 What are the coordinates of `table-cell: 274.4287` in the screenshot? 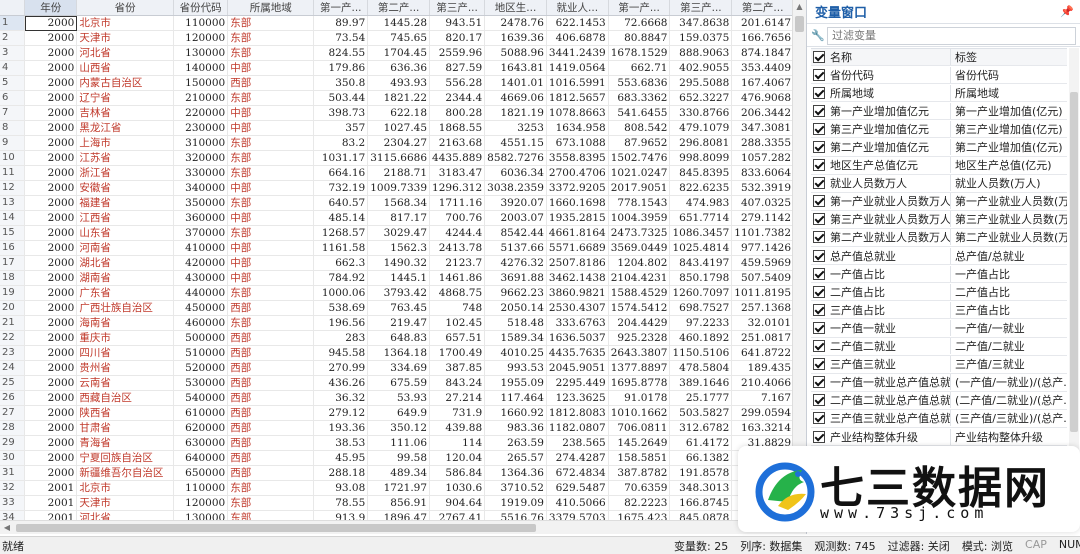 It's located at (577, 458).